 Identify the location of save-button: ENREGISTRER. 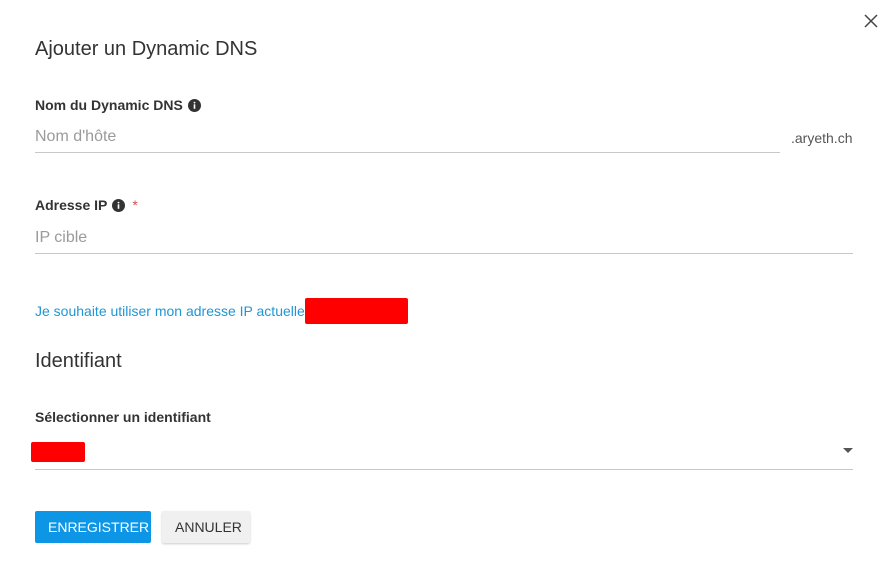
(93, 527).